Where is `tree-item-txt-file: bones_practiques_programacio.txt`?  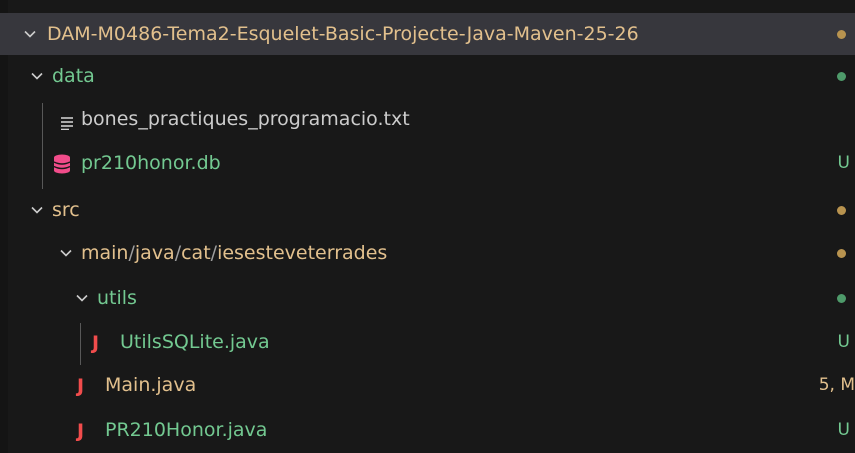 tree-item-txt-file: bones_practiques_programacio.txt is located at coordinates (427, 119).